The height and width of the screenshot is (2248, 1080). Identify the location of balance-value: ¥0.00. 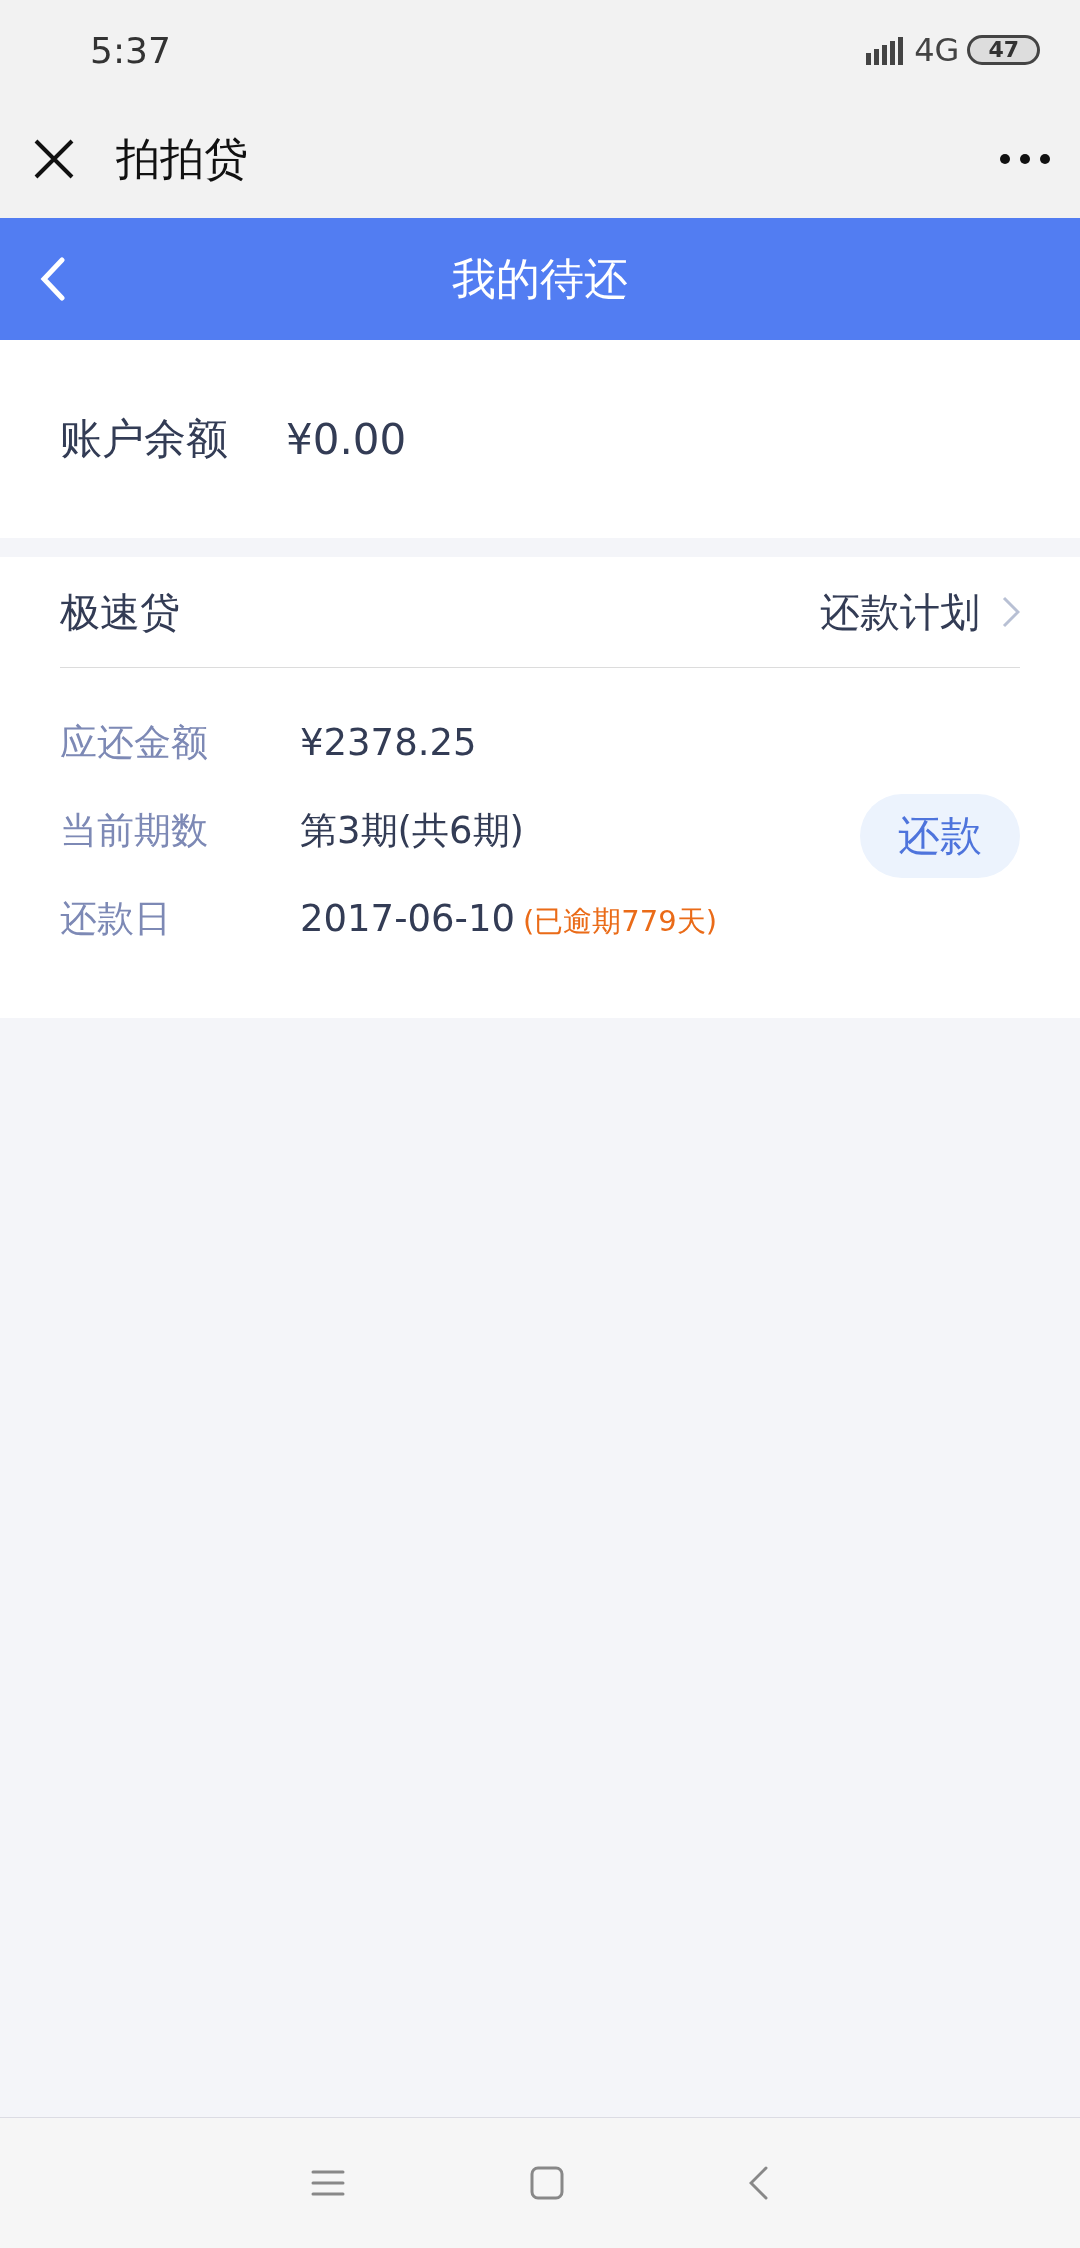
(346, 439).